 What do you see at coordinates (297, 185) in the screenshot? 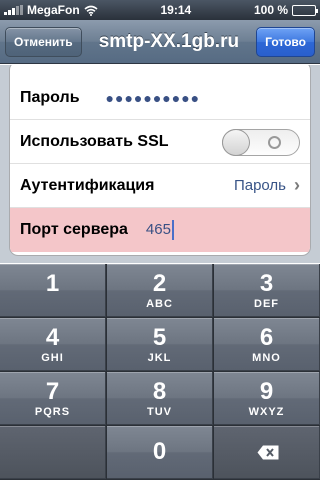
I see `chevron-right-icon: ›` at bounding box center [297, 185].